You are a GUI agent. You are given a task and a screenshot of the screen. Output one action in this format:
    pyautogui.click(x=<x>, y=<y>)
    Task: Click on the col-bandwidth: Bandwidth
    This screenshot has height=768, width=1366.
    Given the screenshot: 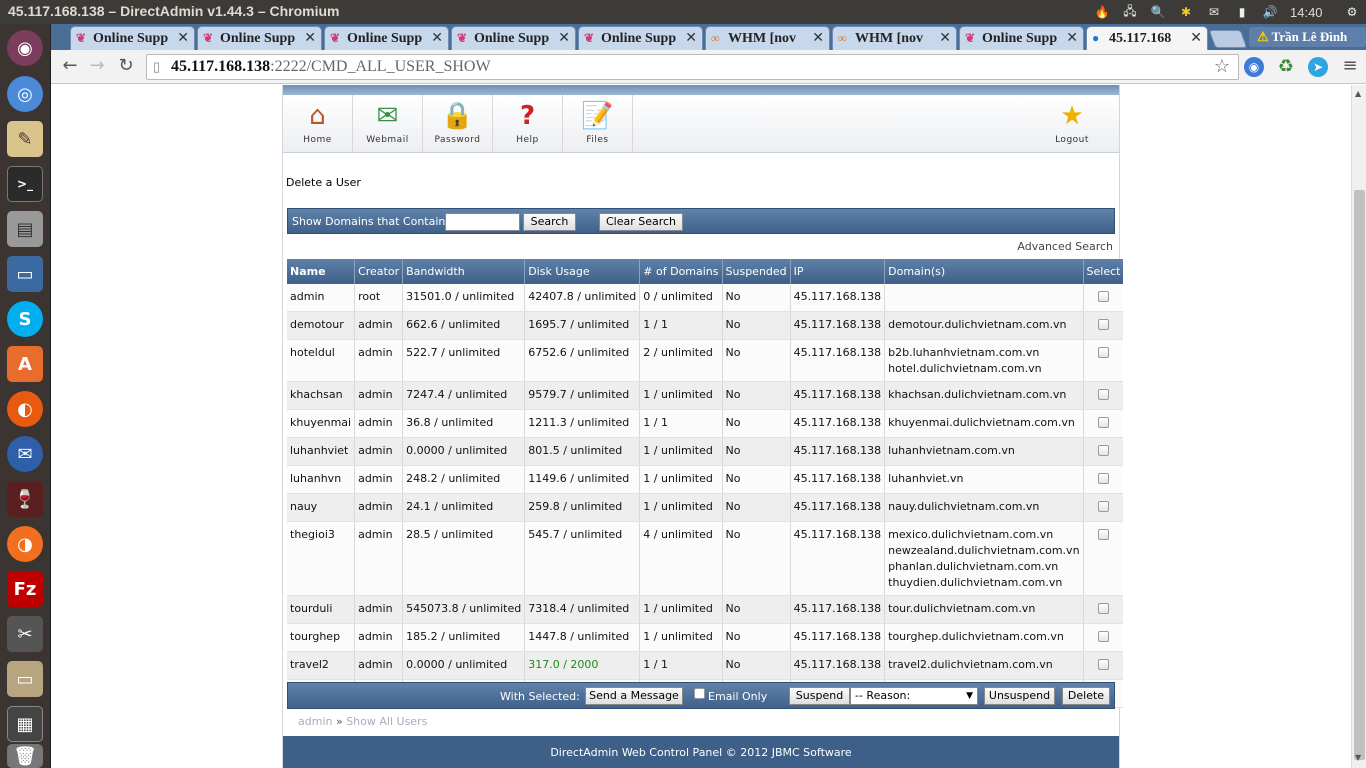 What is the action you would take?
    pyautogui.click(x=464, y=271)
    